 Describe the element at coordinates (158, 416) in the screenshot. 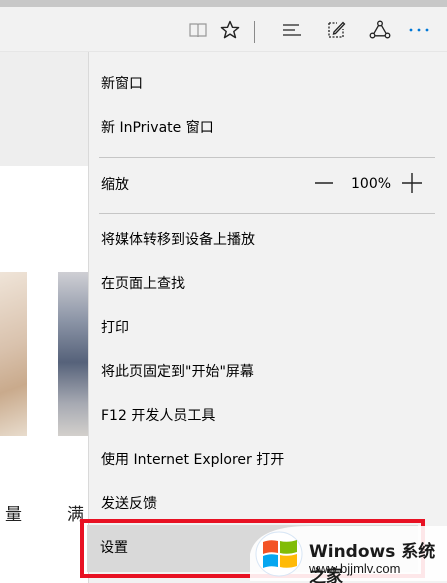

I see `menu-item-f12-dev-tools: F12 开发人员工具` at that location.